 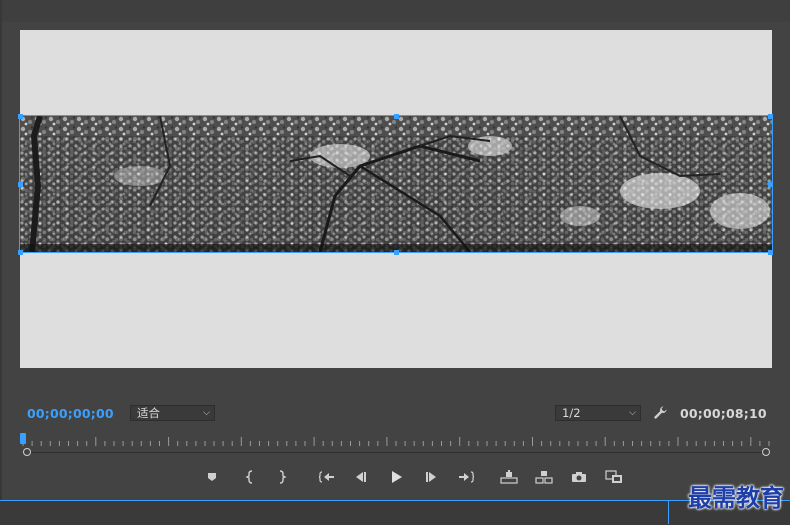 What do you see at coordinates (20, 184) in the screenshot?
I see `transform-handle-middle-left` at bounding box center [20, 184].